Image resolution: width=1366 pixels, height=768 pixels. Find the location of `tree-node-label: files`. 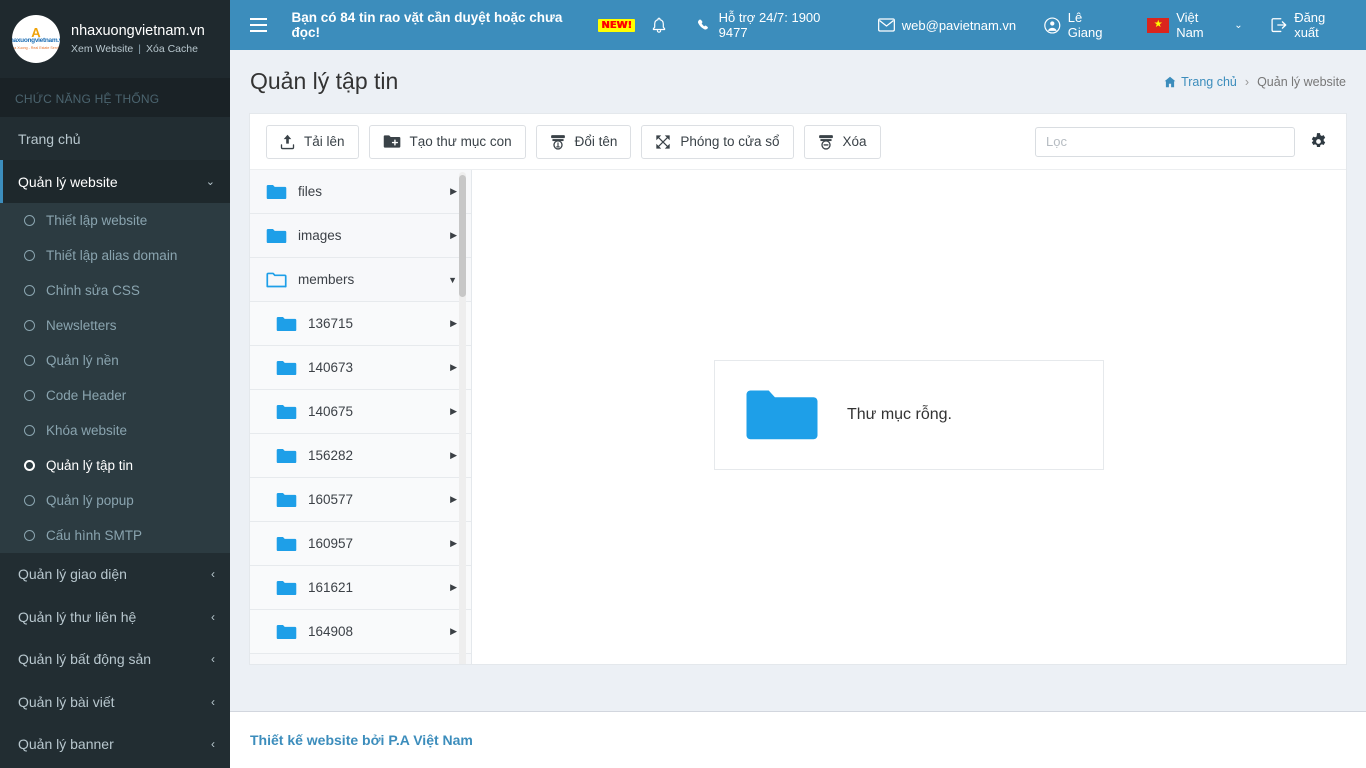

tree-node-label: files is located at coordinates (310, 191).